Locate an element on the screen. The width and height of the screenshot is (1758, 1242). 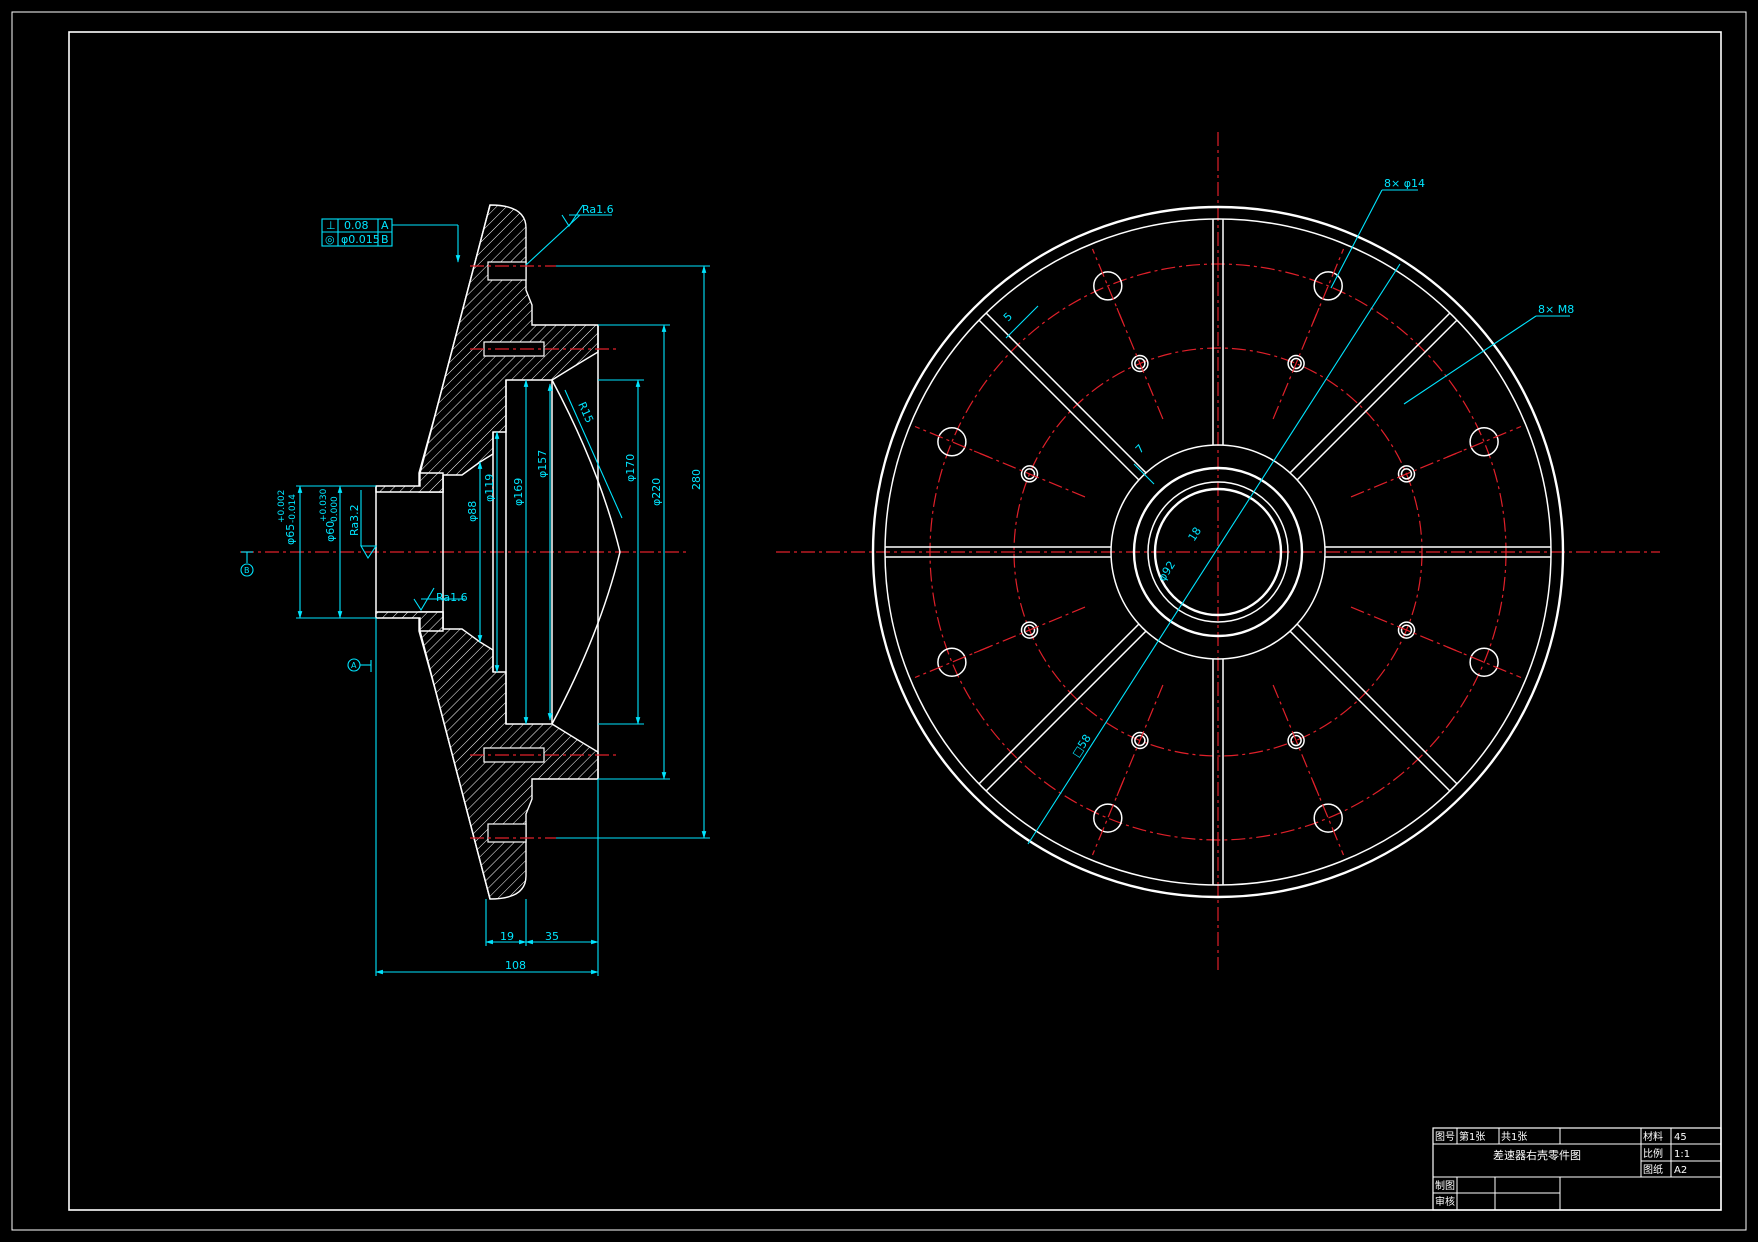
tol-row1-symbol: ⊥ is located at coordinates (331, 225).